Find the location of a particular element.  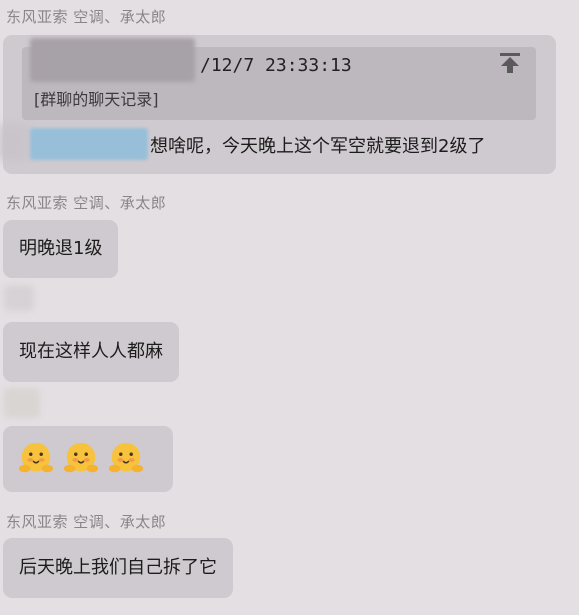

message-bubble: 明晚退1级 is located at coordinates (61, 249).